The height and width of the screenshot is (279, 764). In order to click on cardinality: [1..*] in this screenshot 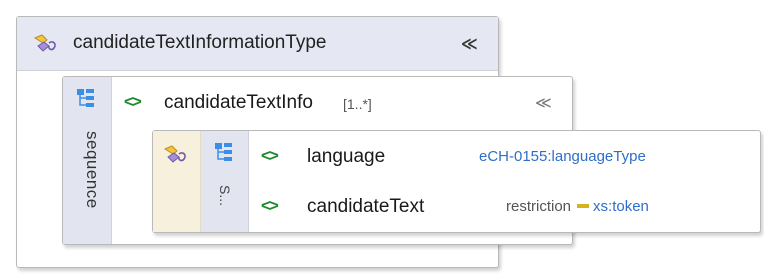, I will do `click(357, 104)`.